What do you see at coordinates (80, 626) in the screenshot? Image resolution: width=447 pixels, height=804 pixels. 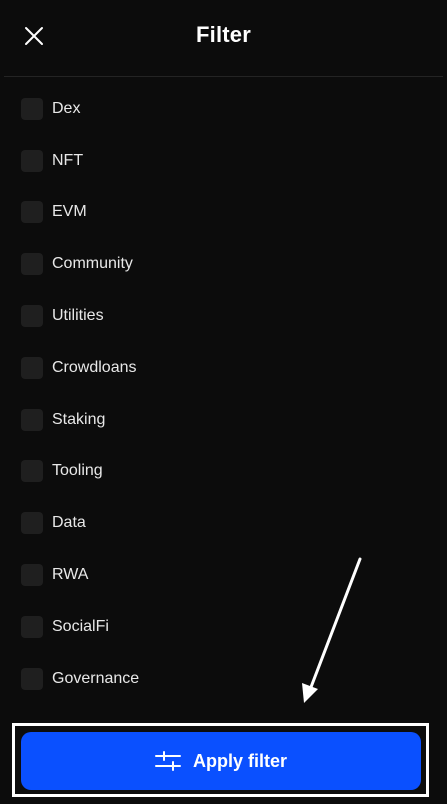 I see `filter-item-label: SocialFi` at bounding box center [80, 626].